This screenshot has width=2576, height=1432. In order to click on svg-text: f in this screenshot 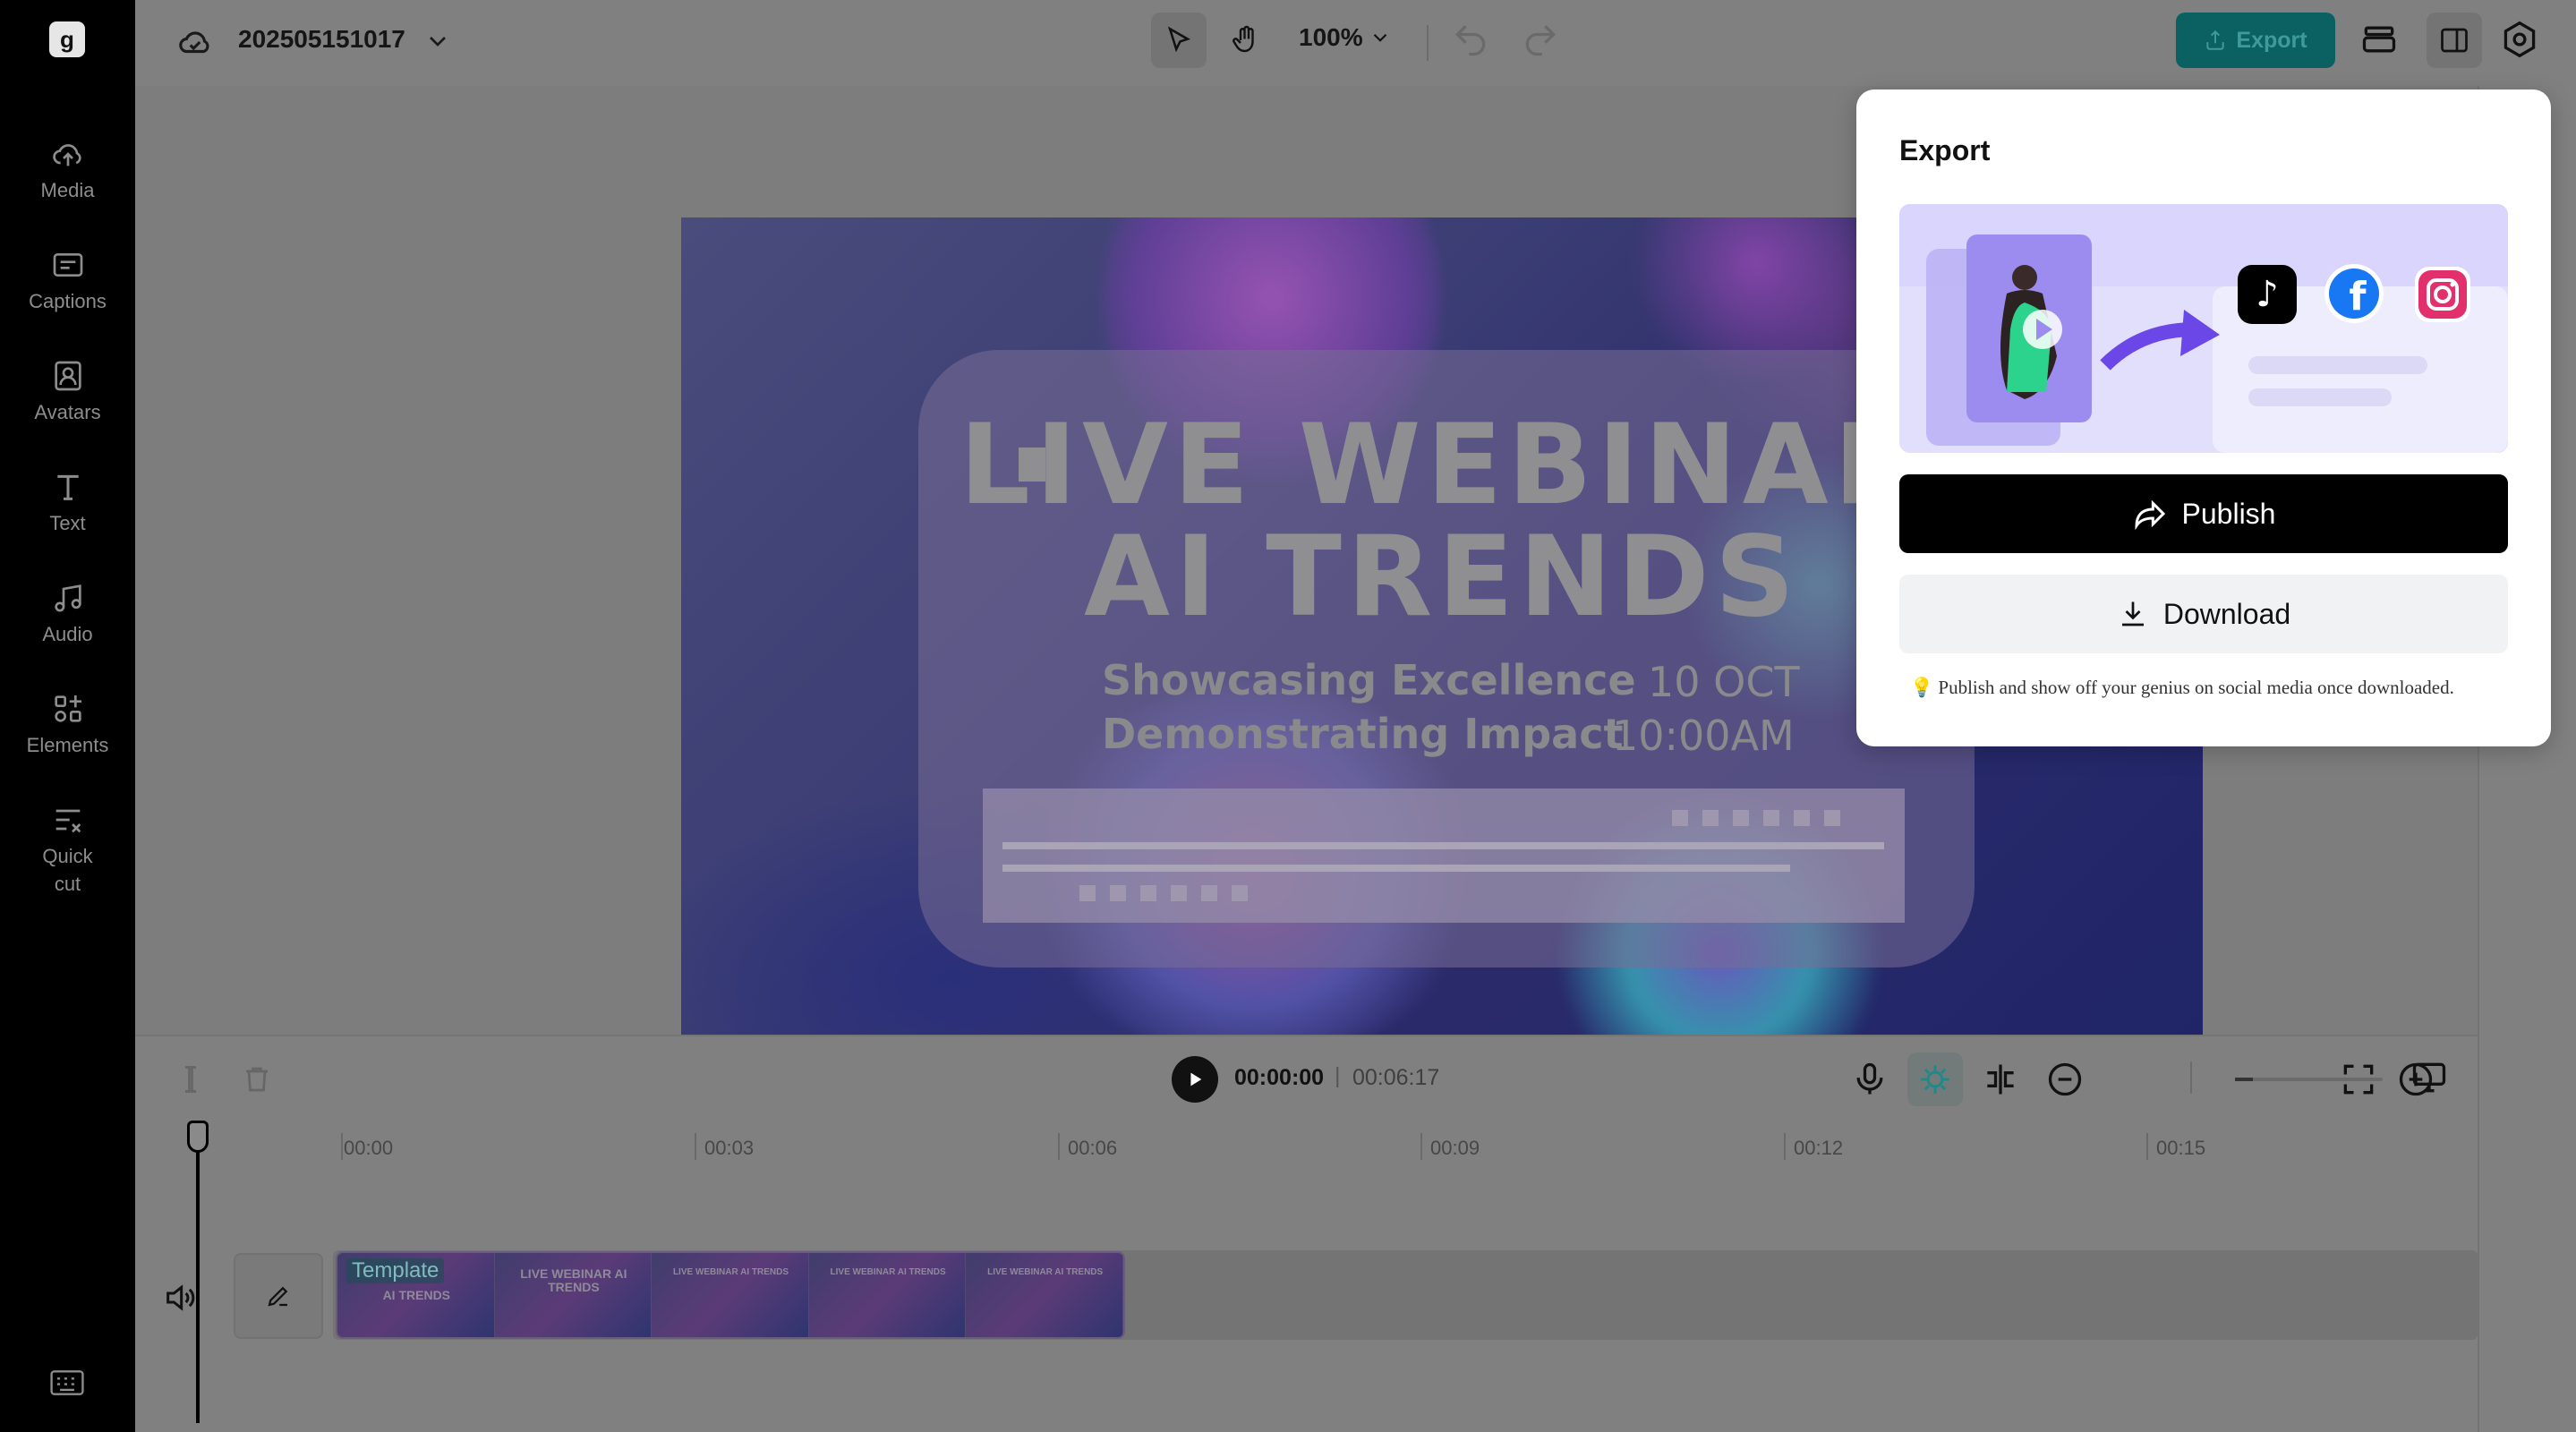, I will do `click(2358, 297)`.